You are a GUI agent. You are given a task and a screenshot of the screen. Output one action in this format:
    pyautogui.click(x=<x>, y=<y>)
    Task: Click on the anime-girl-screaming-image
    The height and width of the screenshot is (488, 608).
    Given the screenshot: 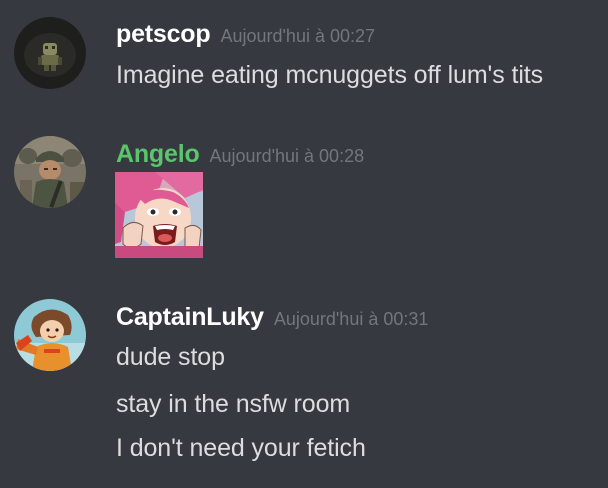 What is the action you would take?
    pyautogui.click(x=159, y=215)
    